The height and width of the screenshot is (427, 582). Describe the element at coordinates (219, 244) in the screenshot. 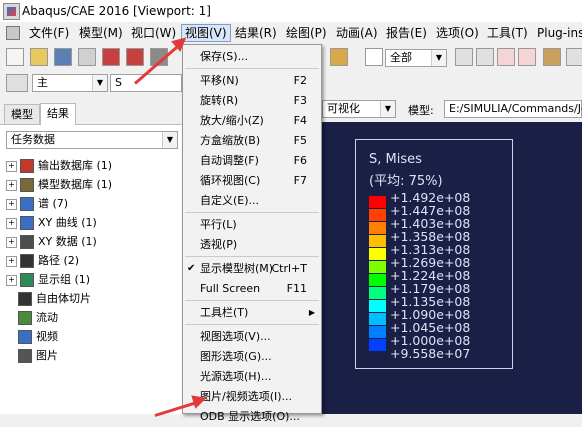

I see `view-menu-item-label: 透视(P)` at that location.